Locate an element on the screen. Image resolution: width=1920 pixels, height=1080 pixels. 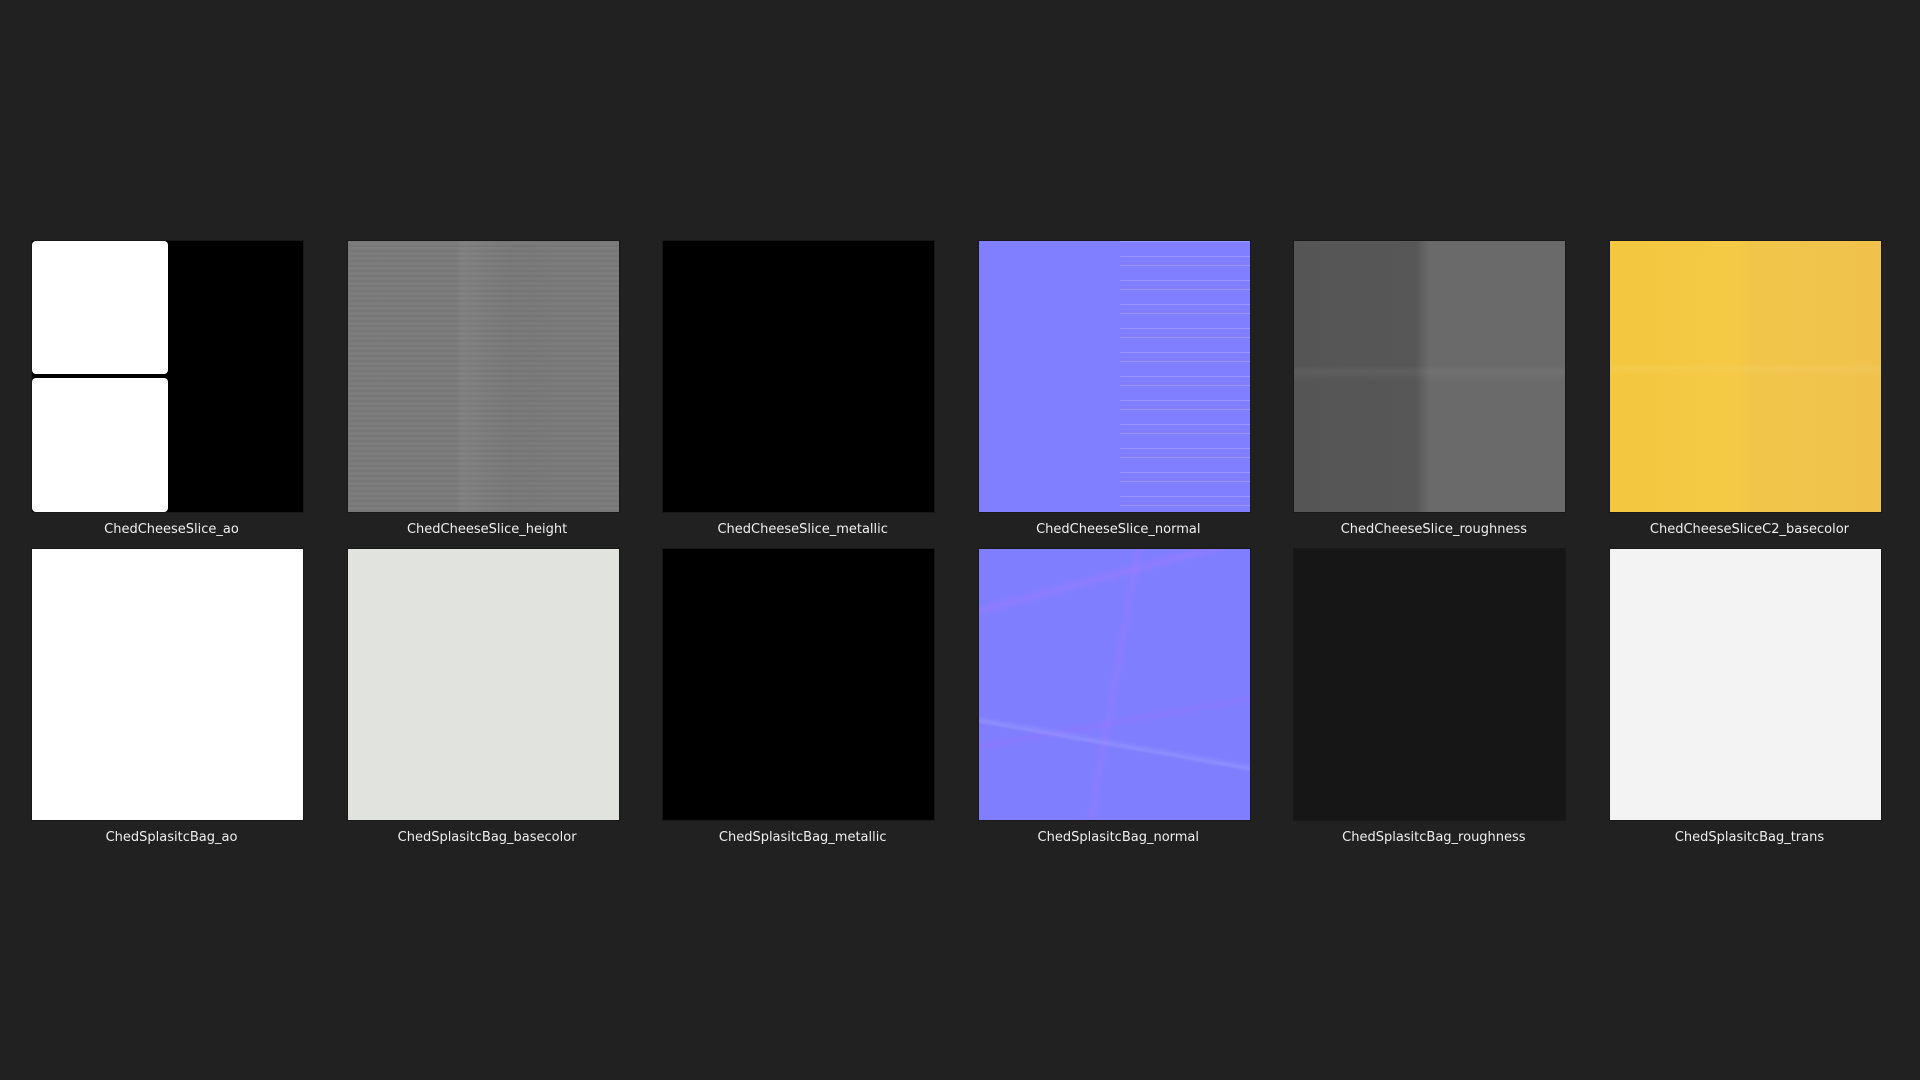
file-item-chedsplasitcbag-basecolor: ChedSplasitcBag_basecolor is located at coordinates (483, 703).